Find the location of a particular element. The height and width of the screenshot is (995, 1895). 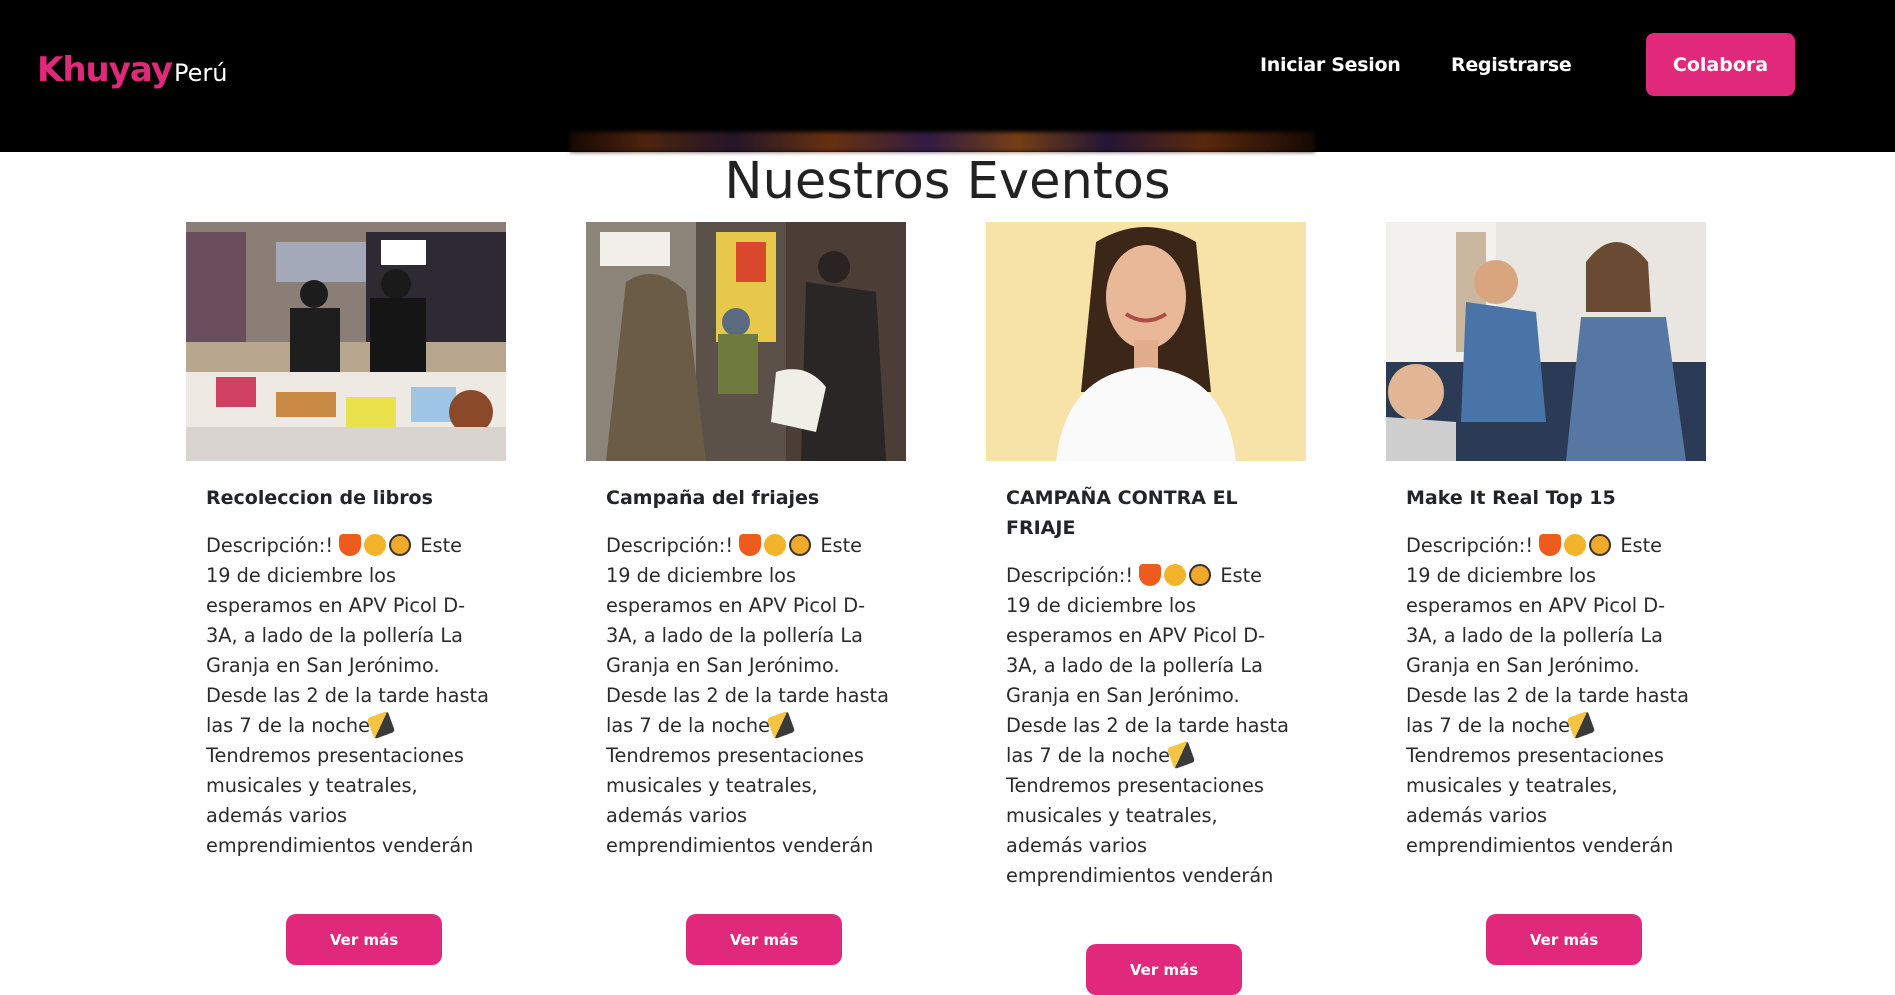

logo-sub: Perú is located at coordinates (200, 73).